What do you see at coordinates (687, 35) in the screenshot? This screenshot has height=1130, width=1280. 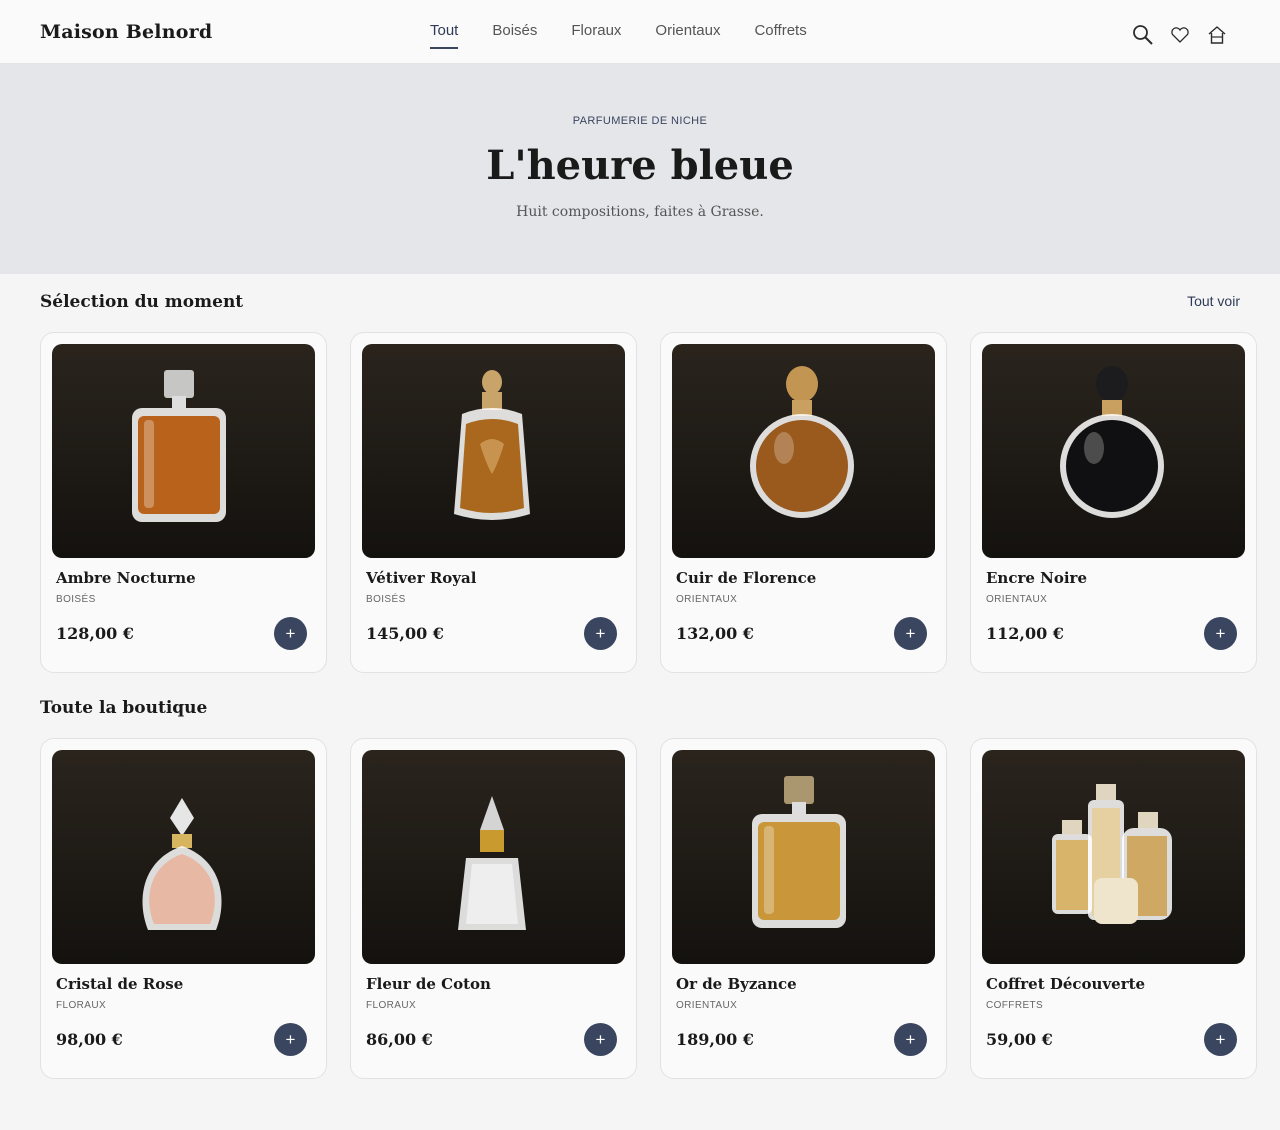 I see `nav-tab-3: Orientaux` at bounding box center [687, 35].